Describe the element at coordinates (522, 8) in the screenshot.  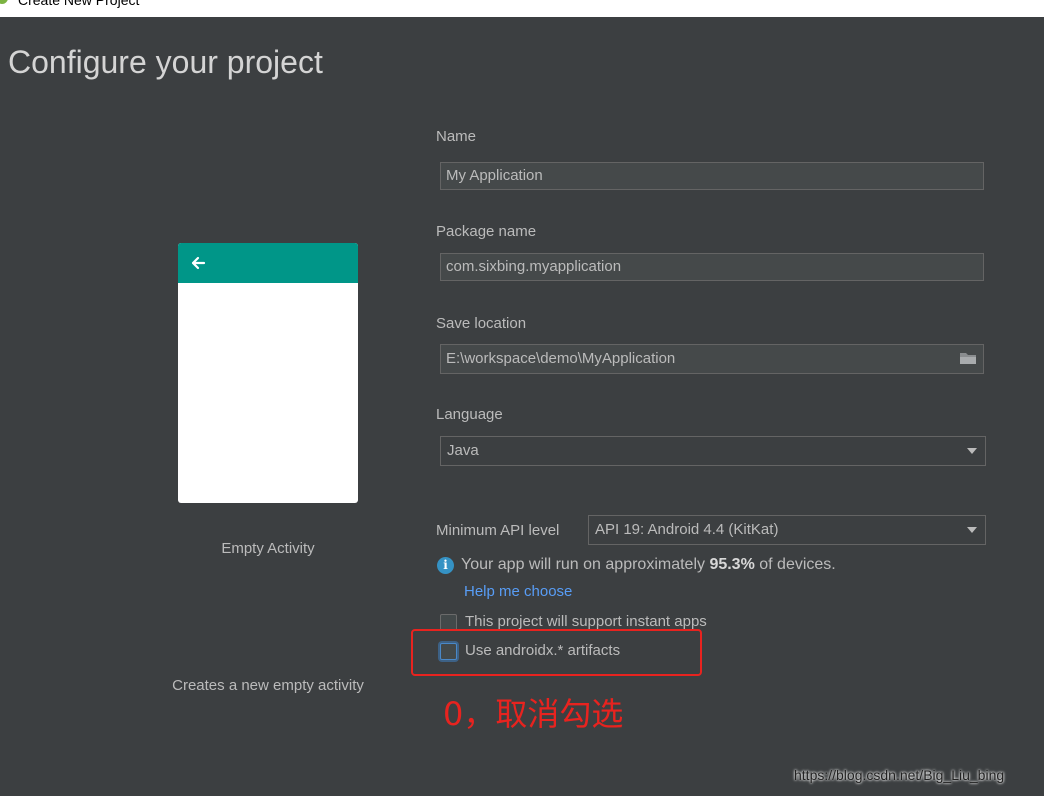
I see `window-title-bar: Create New Project` at that location.